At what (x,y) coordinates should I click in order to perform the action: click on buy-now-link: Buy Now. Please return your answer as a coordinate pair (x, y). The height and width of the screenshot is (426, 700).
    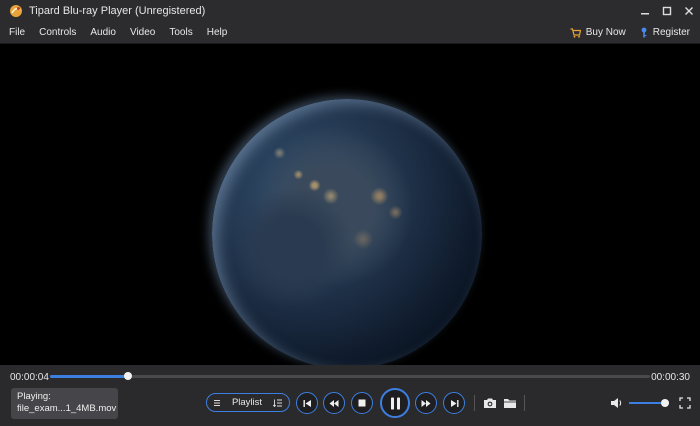
    Looking at the image, I should click on (598, 32).